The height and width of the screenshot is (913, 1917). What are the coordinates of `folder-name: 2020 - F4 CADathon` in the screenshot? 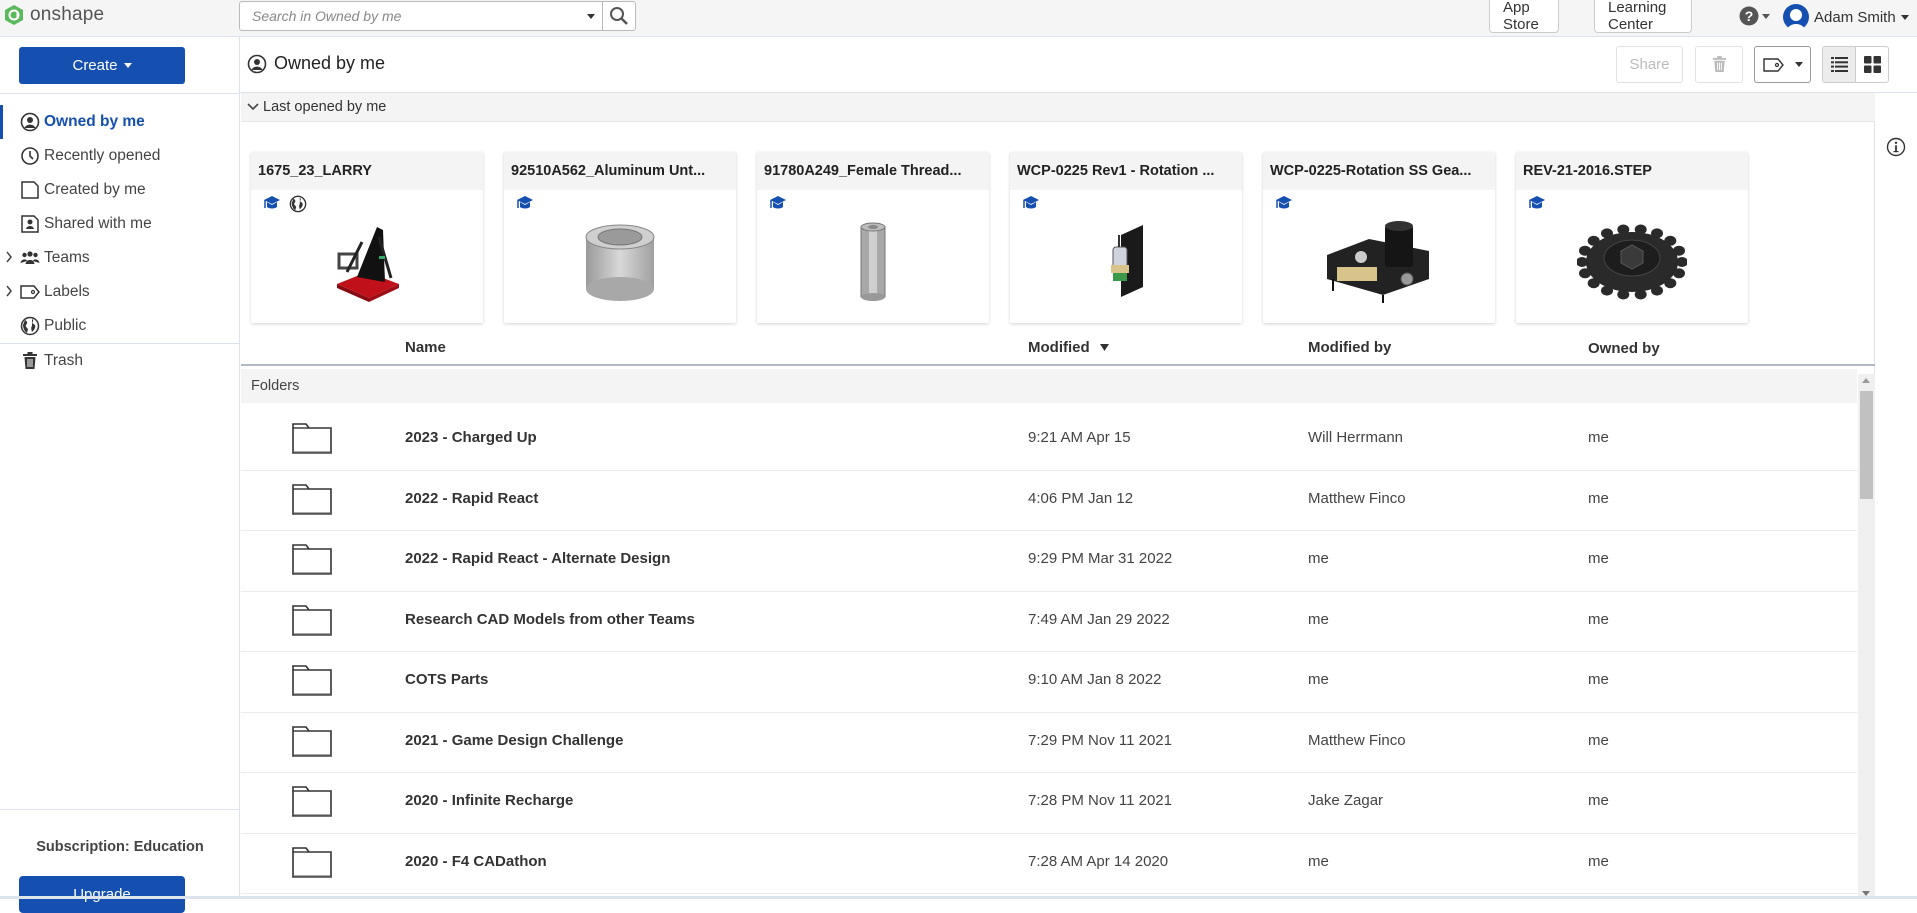 It's located at (476, 861).